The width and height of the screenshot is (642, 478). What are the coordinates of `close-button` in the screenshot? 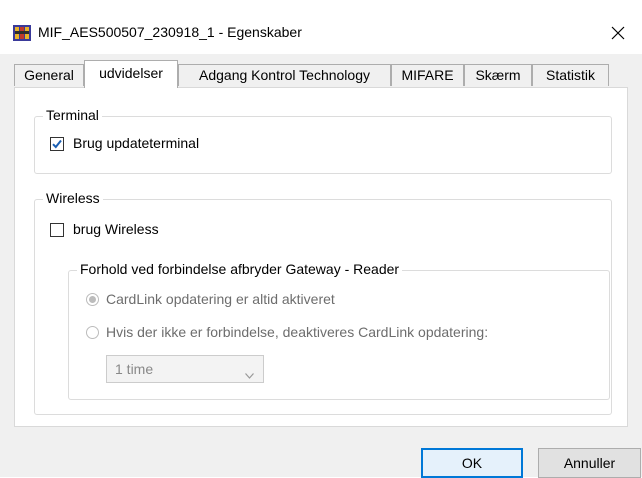 It's located at (618, 33).